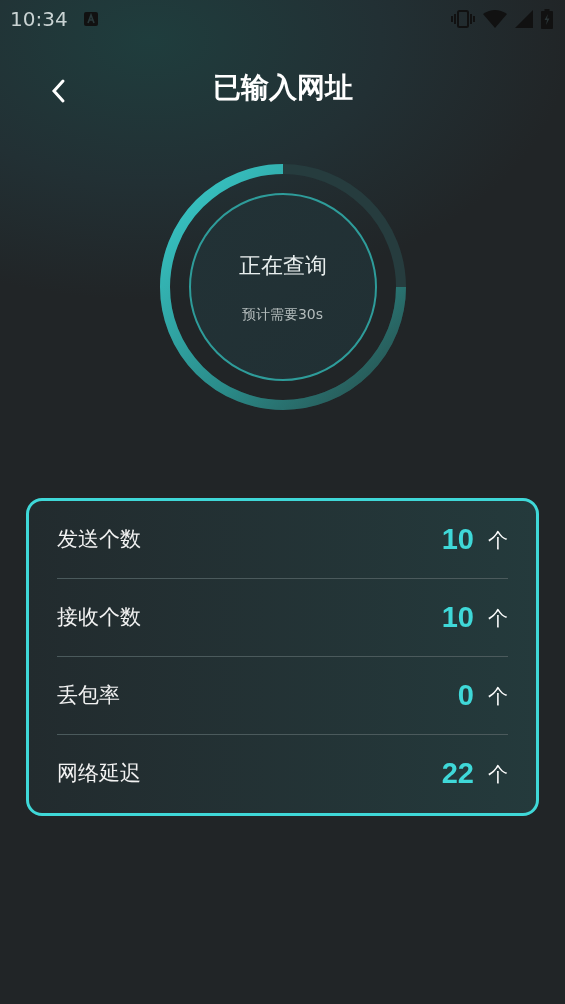  Describe the element at coordinates (58, 91) in the screenshot. I see `back-icon` at that location.